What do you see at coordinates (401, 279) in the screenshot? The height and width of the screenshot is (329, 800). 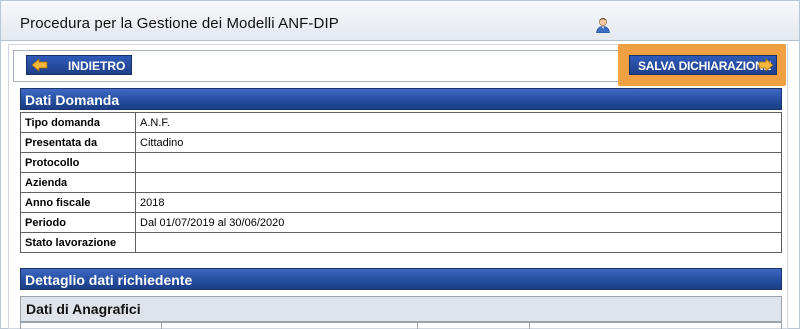 I see `section-header-dettaglio-richiedente: Dettaglio dati richiedente` at bounding box center [401, 279].